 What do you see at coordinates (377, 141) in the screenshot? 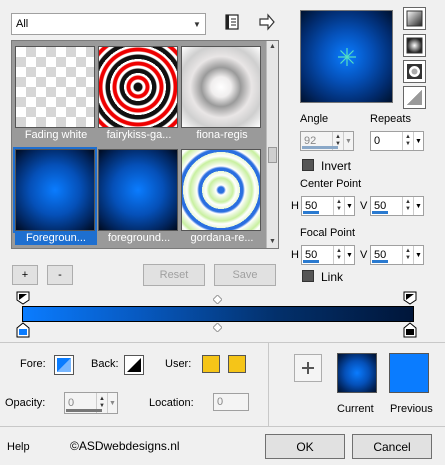
I see `repeats-value: 0` at bounding box center [377, 141].